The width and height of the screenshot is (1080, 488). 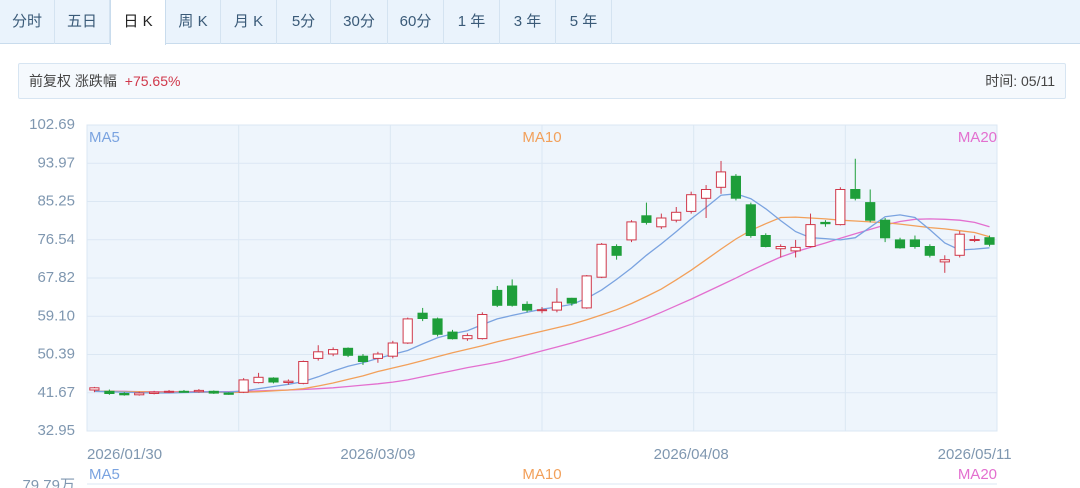 What do you see at coordinates (977, 474) in the screenshot?
I see `volume-legend-ma20: MA20` at bounding box center [977, 474].